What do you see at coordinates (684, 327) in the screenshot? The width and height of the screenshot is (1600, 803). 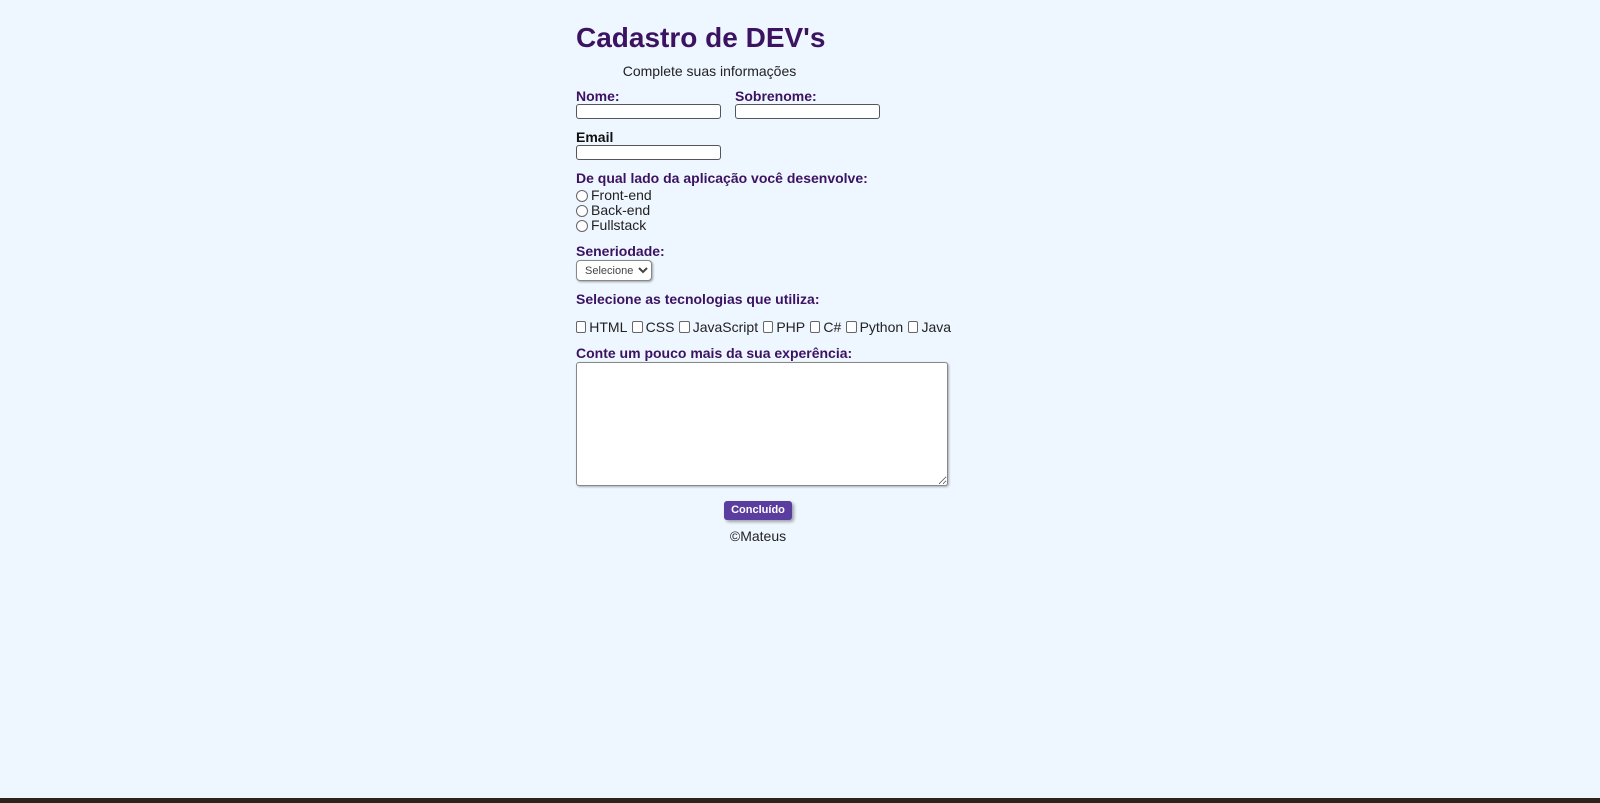 I see `checkbox-javascript` at bounding box center [684, 327].